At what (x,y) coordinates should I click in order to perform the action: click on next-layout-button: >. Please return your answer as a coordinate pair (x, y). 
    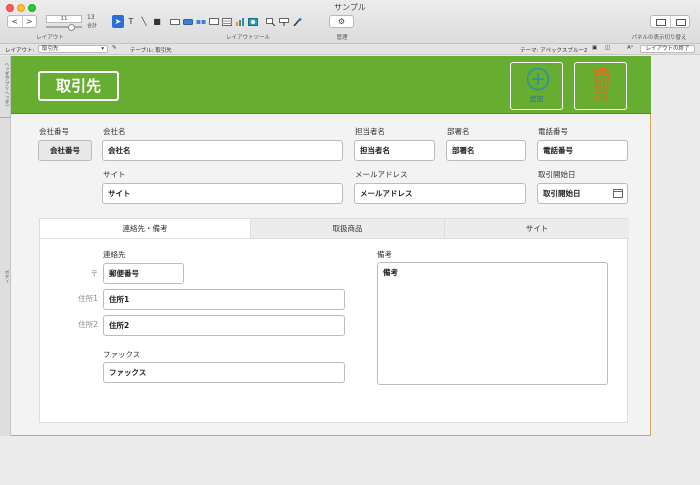
    Looking at the image, I should click on (29, 21).